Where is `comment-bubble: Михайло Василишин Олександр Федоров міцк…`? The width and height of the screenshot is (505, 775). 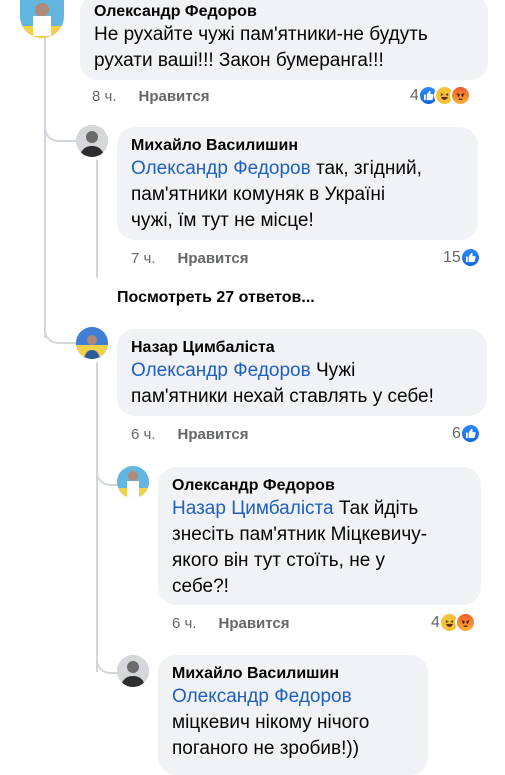 comment-bubble: Михайло Василишин Олександр Федоров міцк… is located at coordinates (293, 715).